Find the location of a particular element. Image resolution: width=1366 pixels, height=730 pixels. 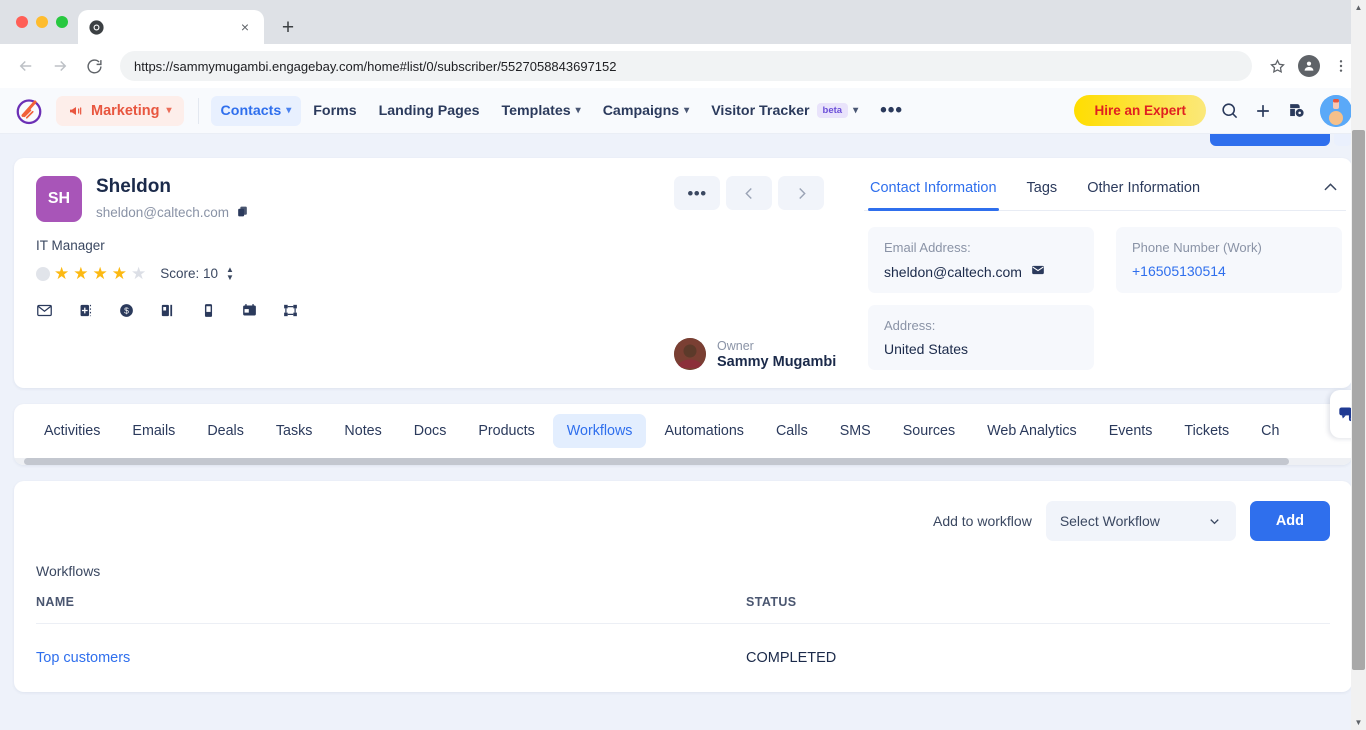

browser-tab: × is located at coordinates (171, 27).